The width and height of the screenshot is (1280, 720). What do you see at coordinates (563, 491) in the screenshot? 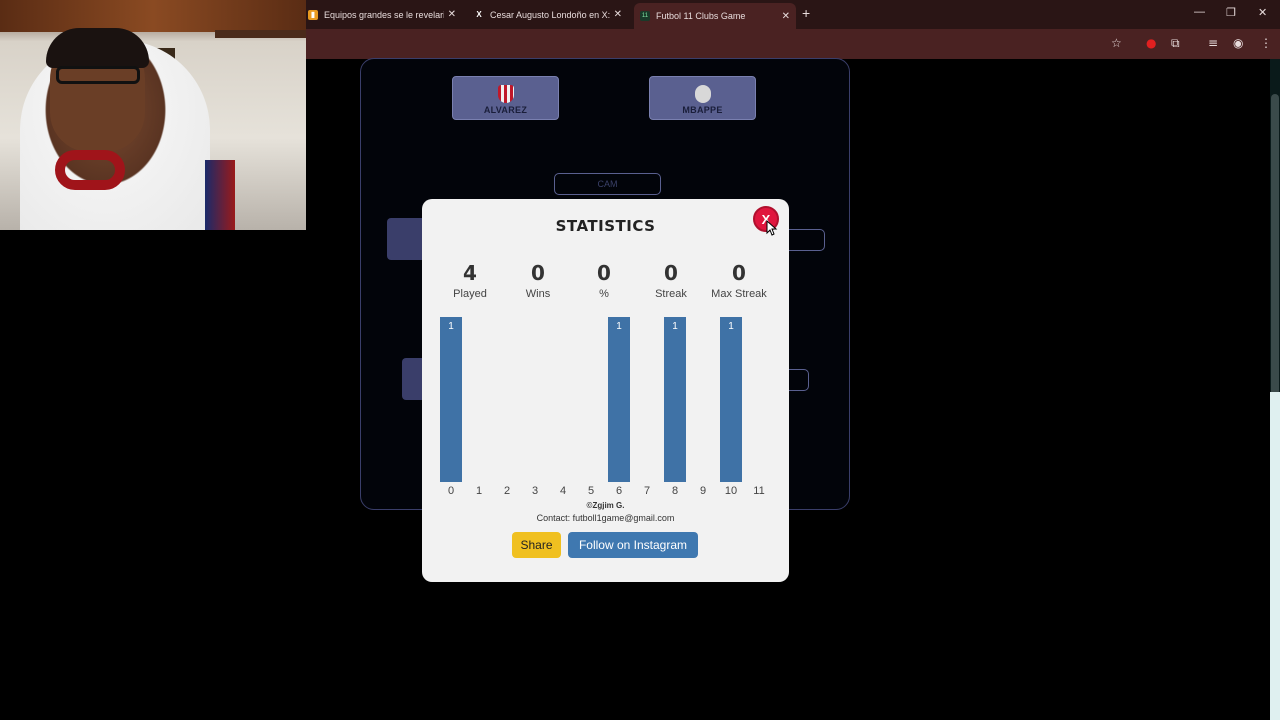
I see `x-tick-label: 4` at bounding box center [563, 491].